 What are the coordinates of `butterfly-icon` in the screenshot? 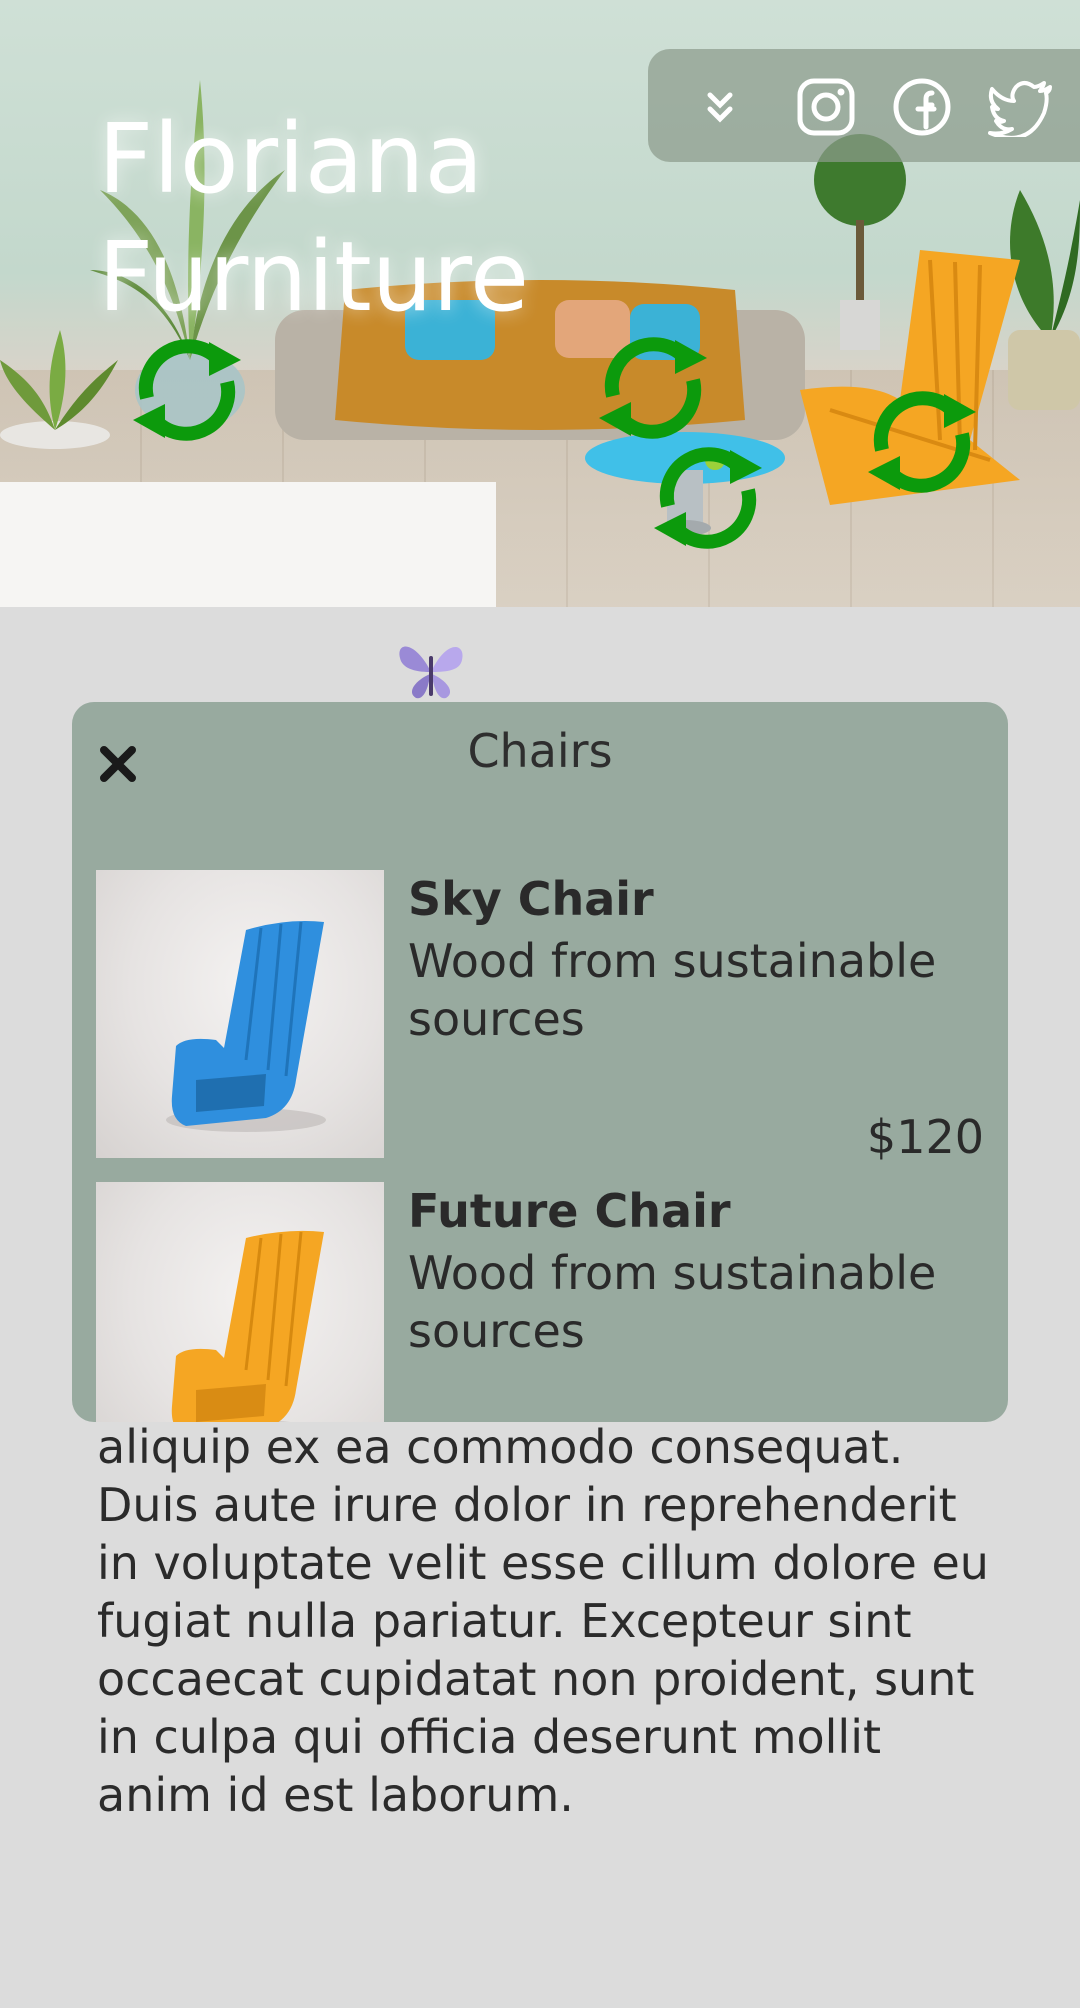 It's located at (431, 672).